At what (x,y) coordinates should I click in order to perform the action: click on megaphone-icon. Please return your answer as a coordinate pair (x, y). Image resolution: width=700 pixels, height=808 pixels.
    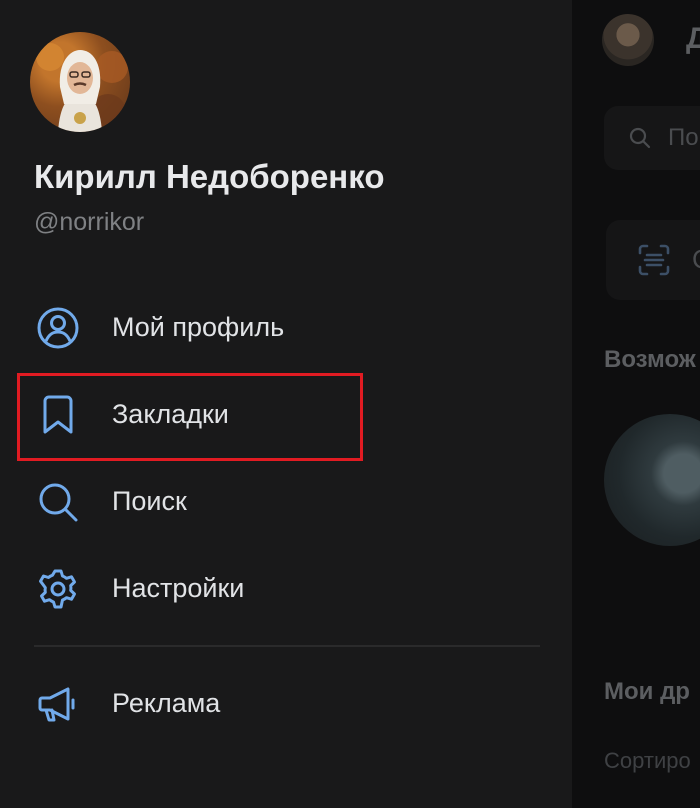
    Looking at the image, I should click on (58, 704).